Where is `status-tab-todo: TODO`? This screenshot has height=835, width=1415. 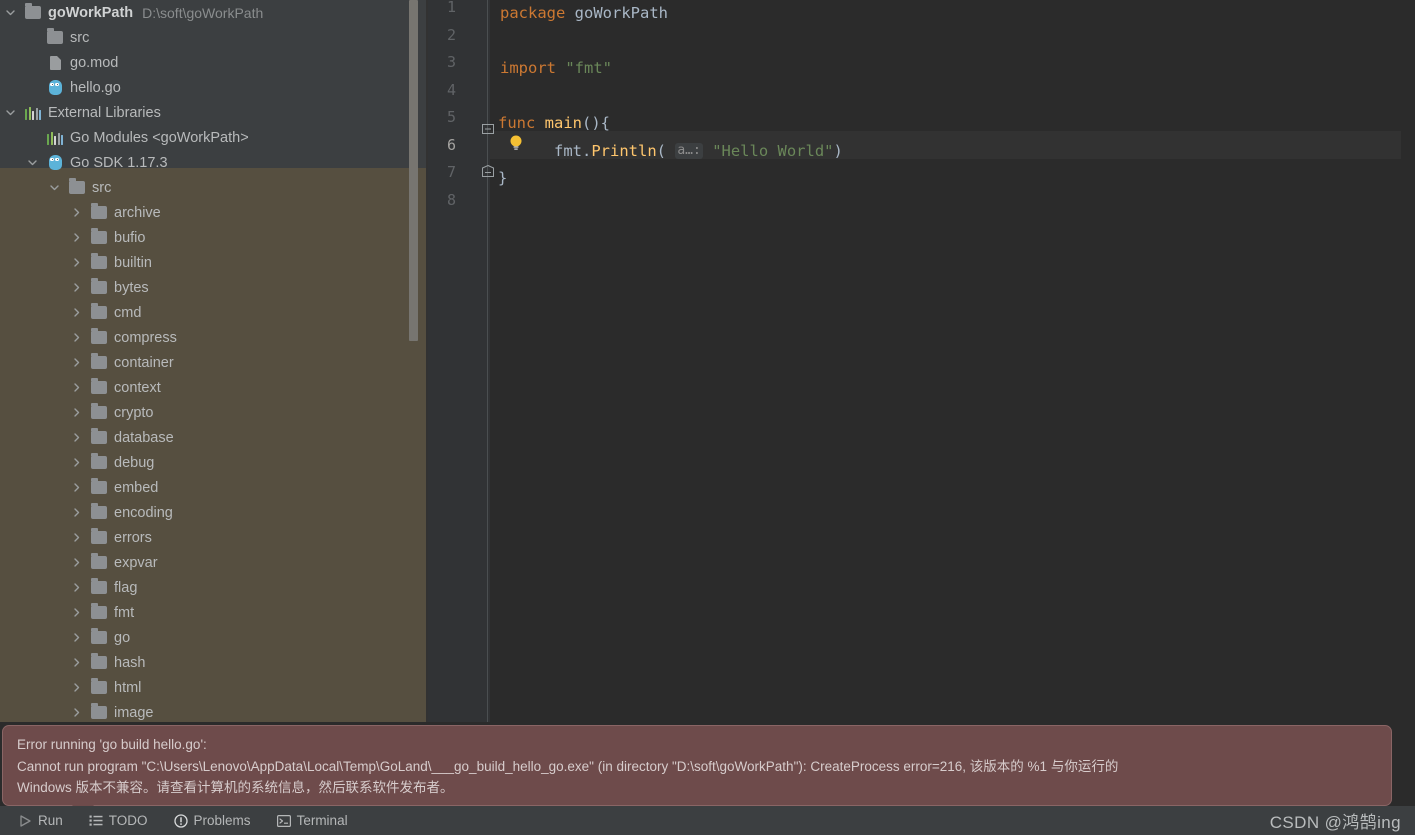
status-tab-todo: TODO is located at coordinates (118, 820).